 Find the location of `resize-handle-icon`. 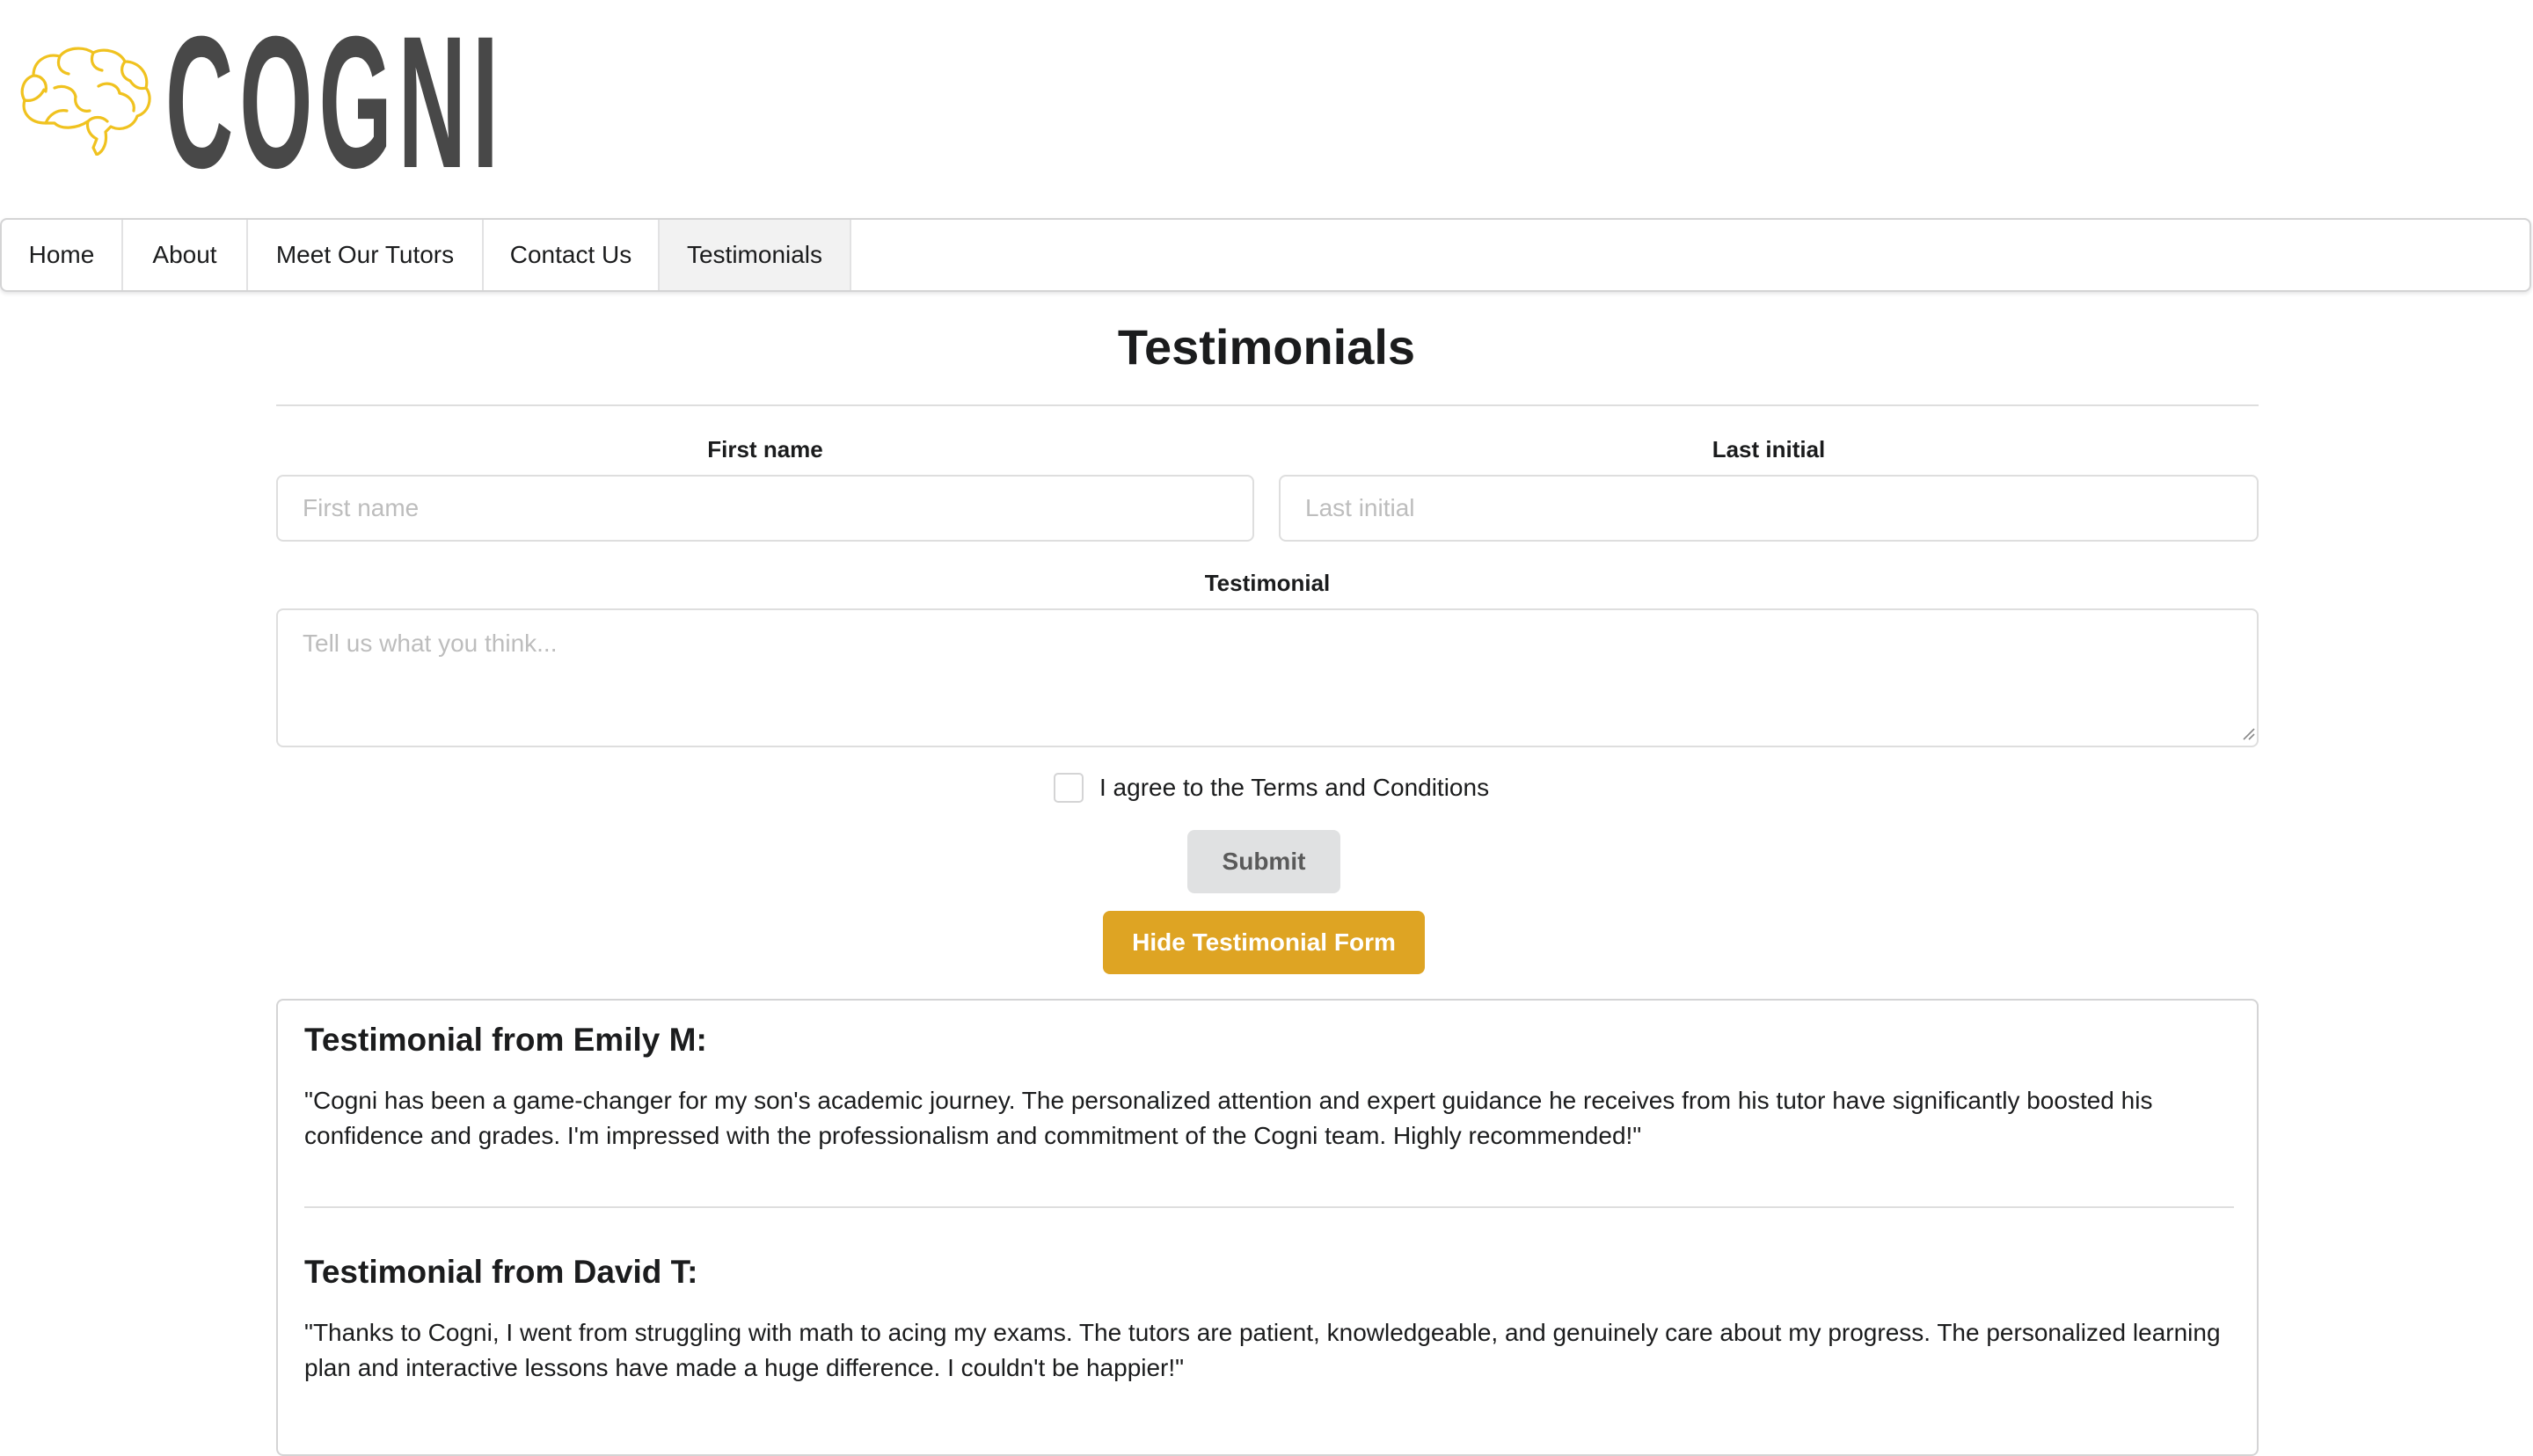

resize-handle-icon is located at coordinates (2248, 733).